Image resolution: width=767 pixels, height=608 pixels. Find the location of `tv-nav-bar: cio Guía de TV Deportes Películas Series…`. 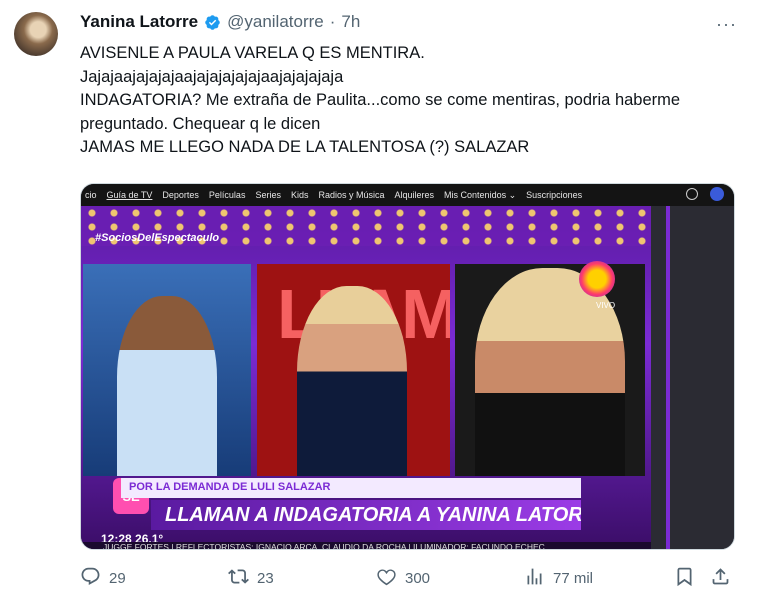

tv-nav-bar: cio Guía de TV Deportes Películas Series… is located at coordinates (407, 195).